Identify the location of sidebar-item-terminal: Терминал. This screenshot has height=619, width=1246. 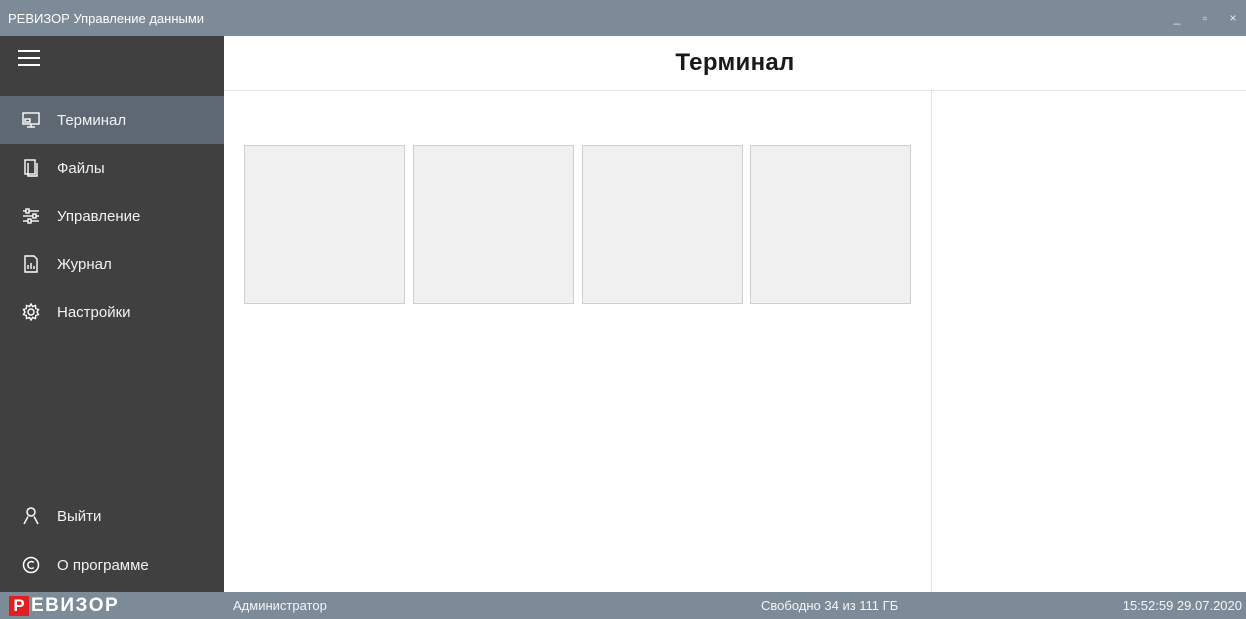
(112, 120).